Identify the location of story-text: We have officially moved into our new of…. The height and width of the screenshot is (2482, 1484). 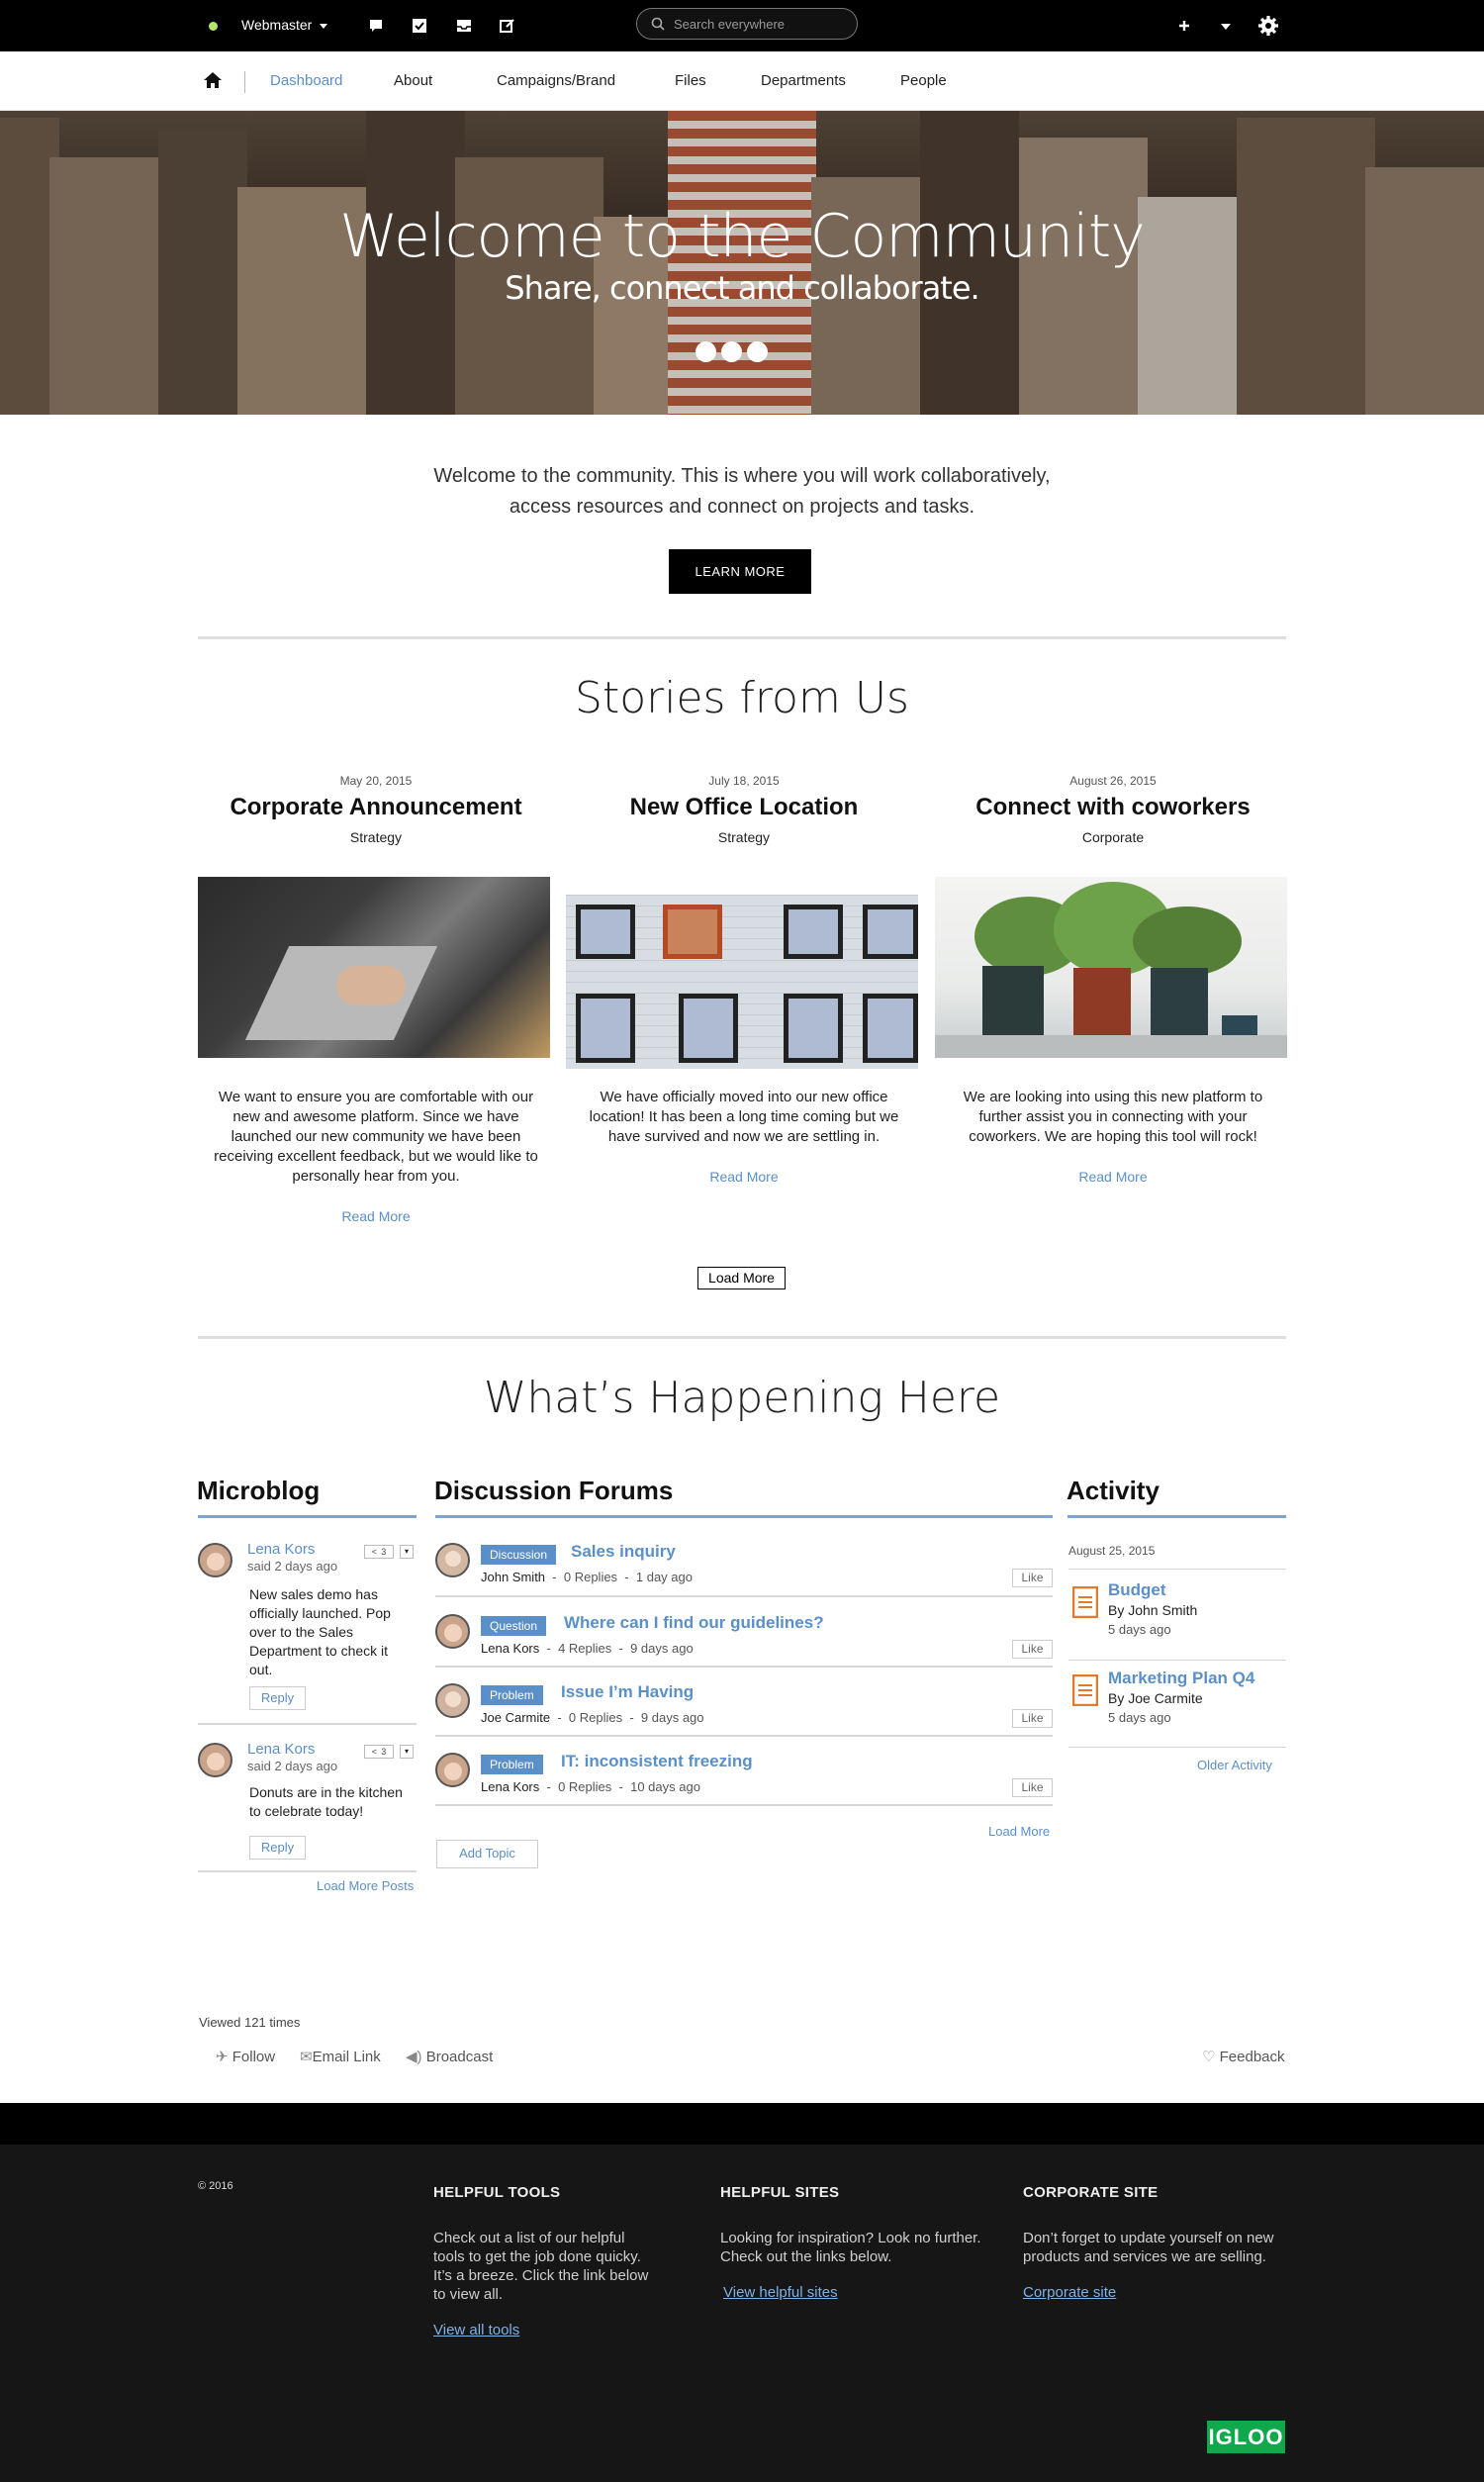
(744, 1117).